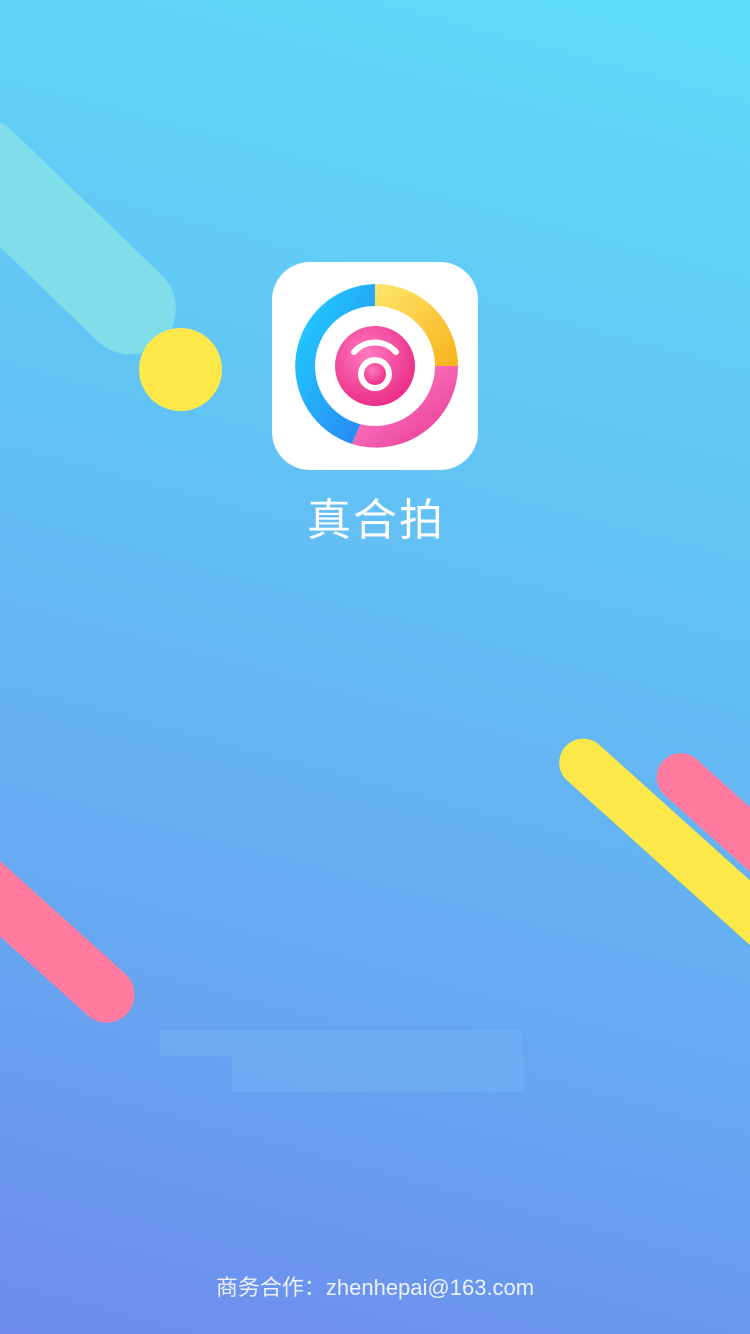  What do you see at coordinates (376, 520) in the screenshot?
I see `app-name: 真合拍` at bounding box center [376, 520].